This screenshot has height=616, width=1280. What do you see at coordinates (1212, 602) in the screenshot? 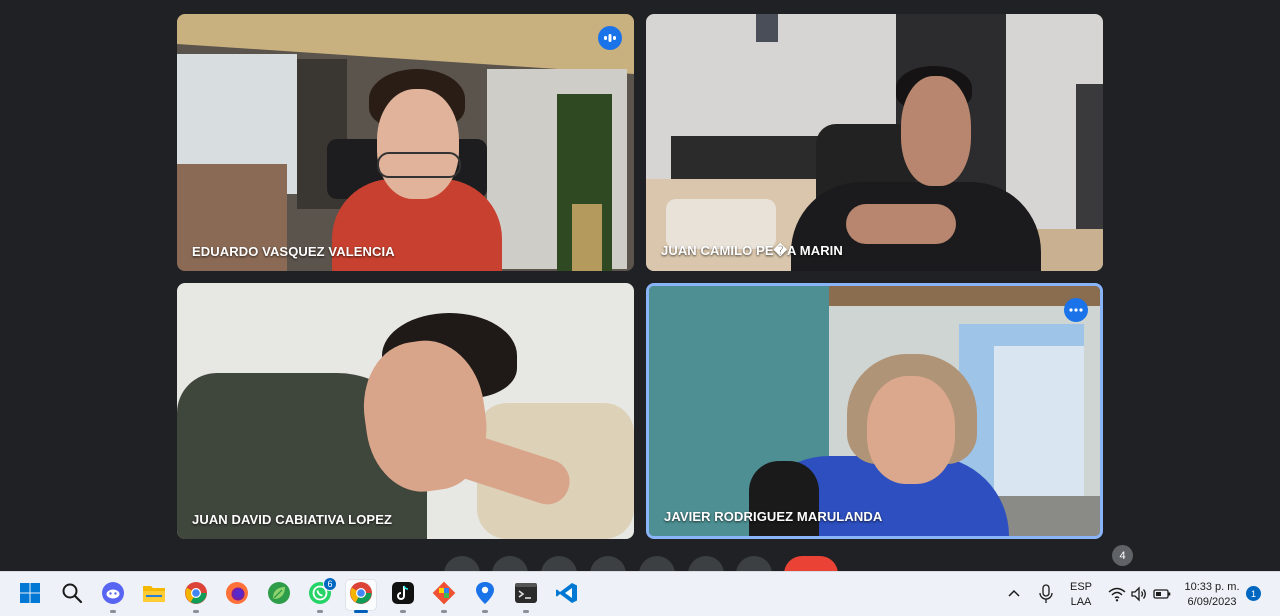
I see `clock-date: 6/09/2023` at bounding box center [1212, 602].